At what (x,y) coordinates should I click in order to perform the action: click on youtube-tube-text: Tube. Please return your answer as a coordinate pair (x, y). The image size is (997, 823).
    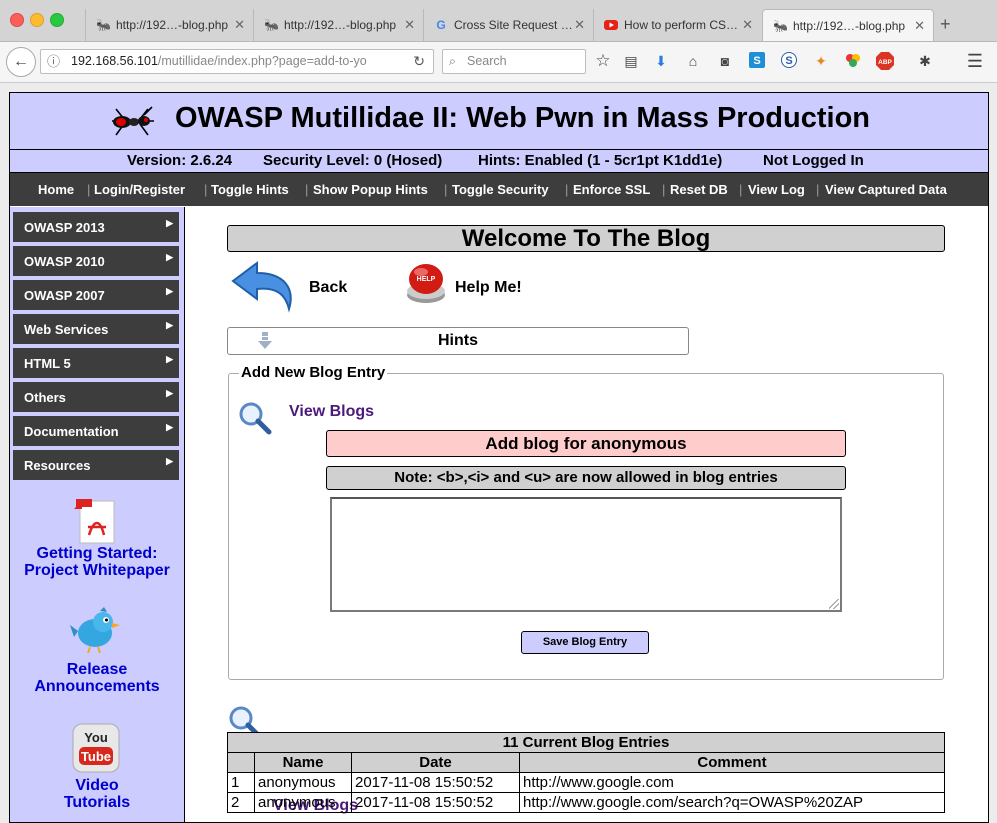
    Looking at the image, I should click on (96, 756).